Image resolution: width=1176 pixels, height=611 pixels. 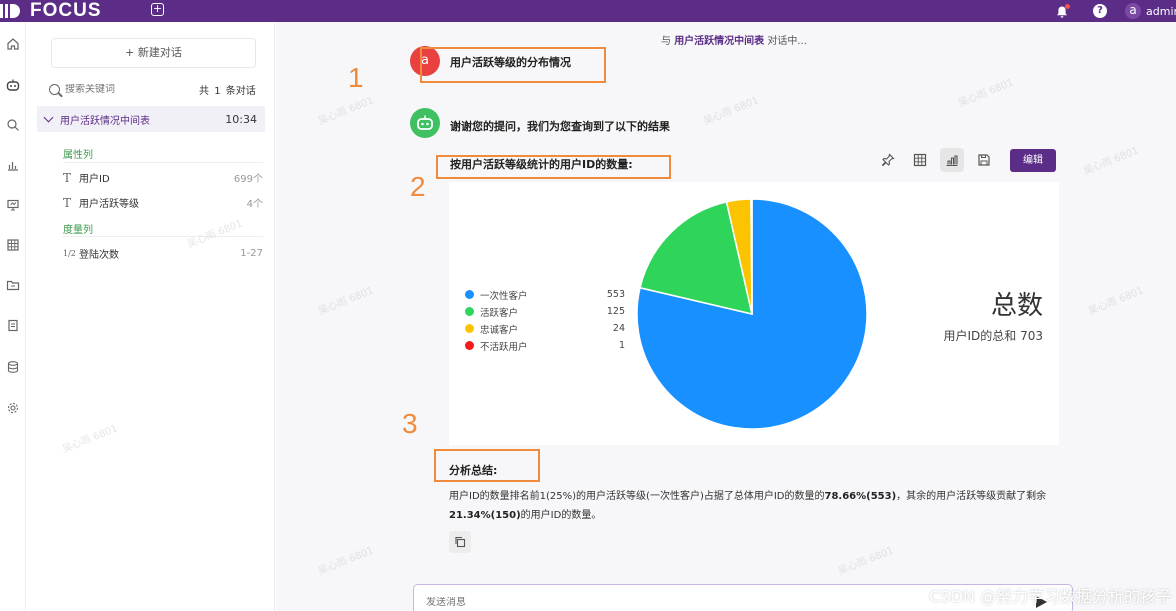 What do you see at coordinates (719, 41) in the screenshot?
I see `header-table-name: 用户活跃情况中间表` at bounding box center [719, 41].